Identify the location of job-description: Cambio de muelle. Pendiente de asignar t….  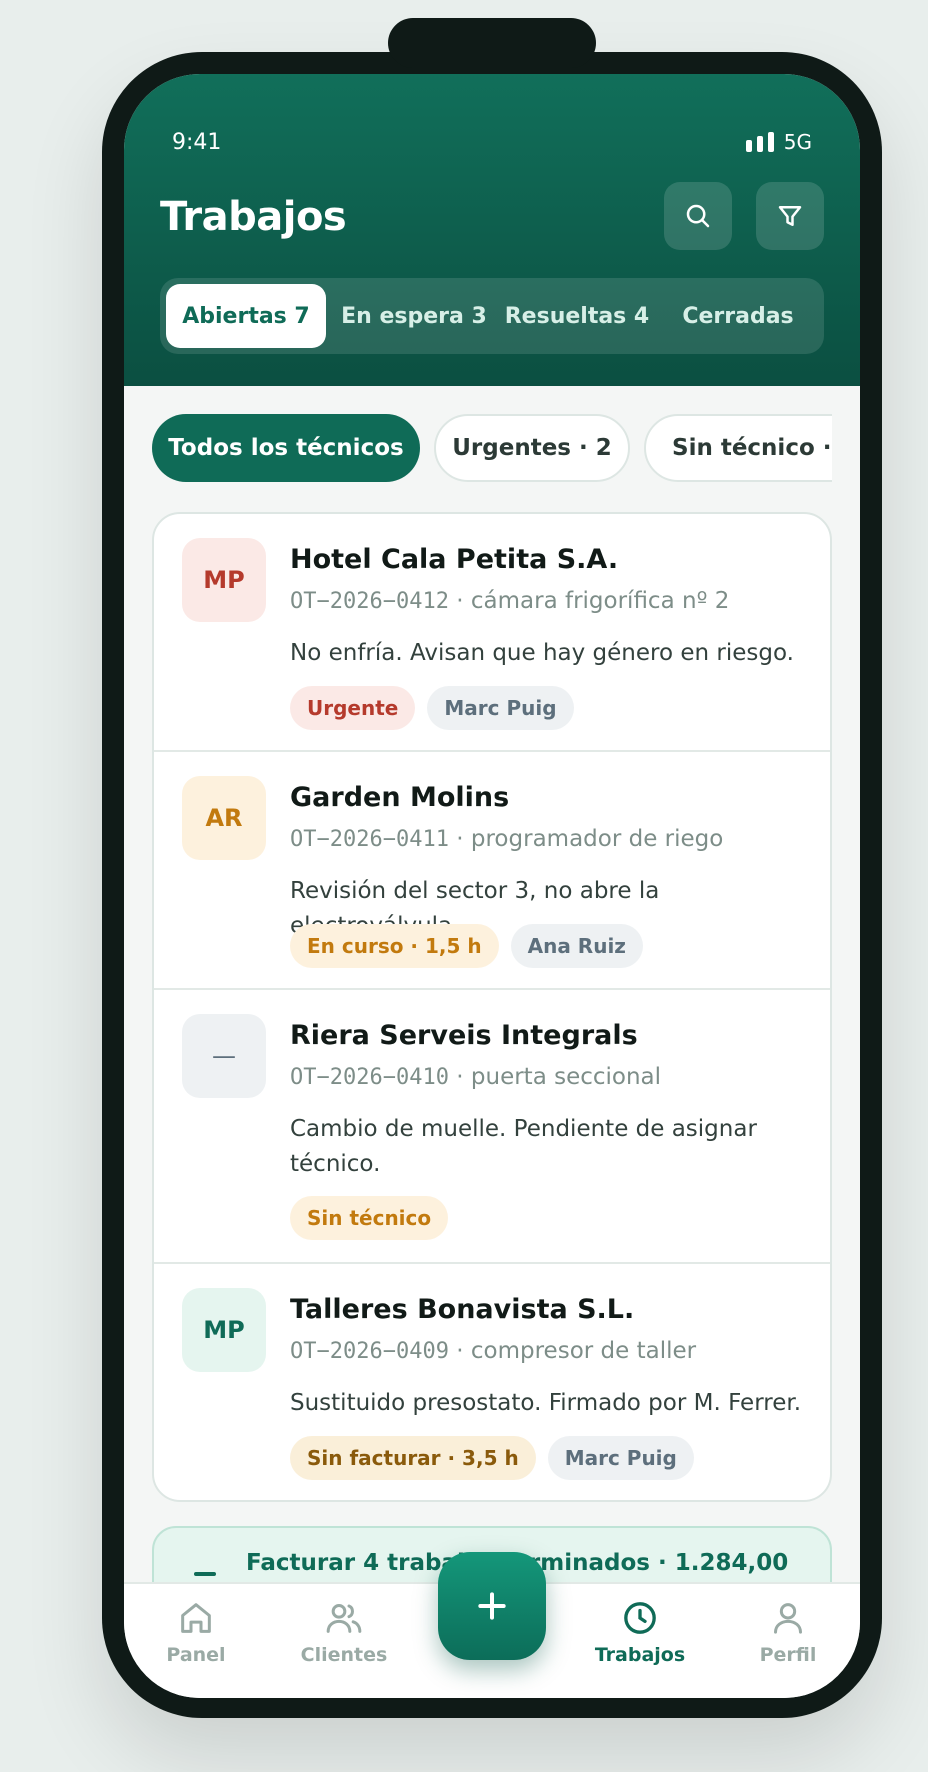
(523, 1146).